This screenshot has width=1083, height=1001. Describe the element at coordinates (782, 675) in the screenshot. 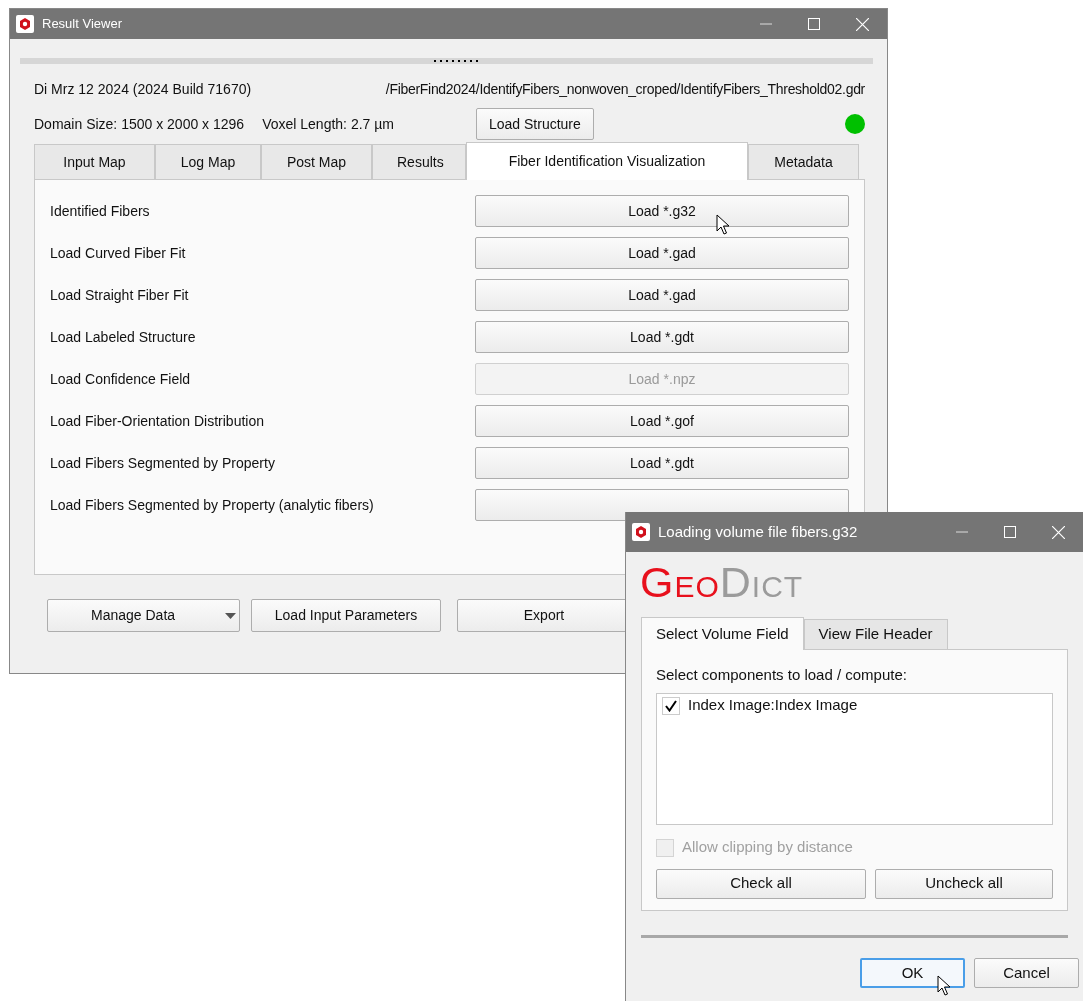

I see `prompt-text: Select components to load / compute:` at that location.